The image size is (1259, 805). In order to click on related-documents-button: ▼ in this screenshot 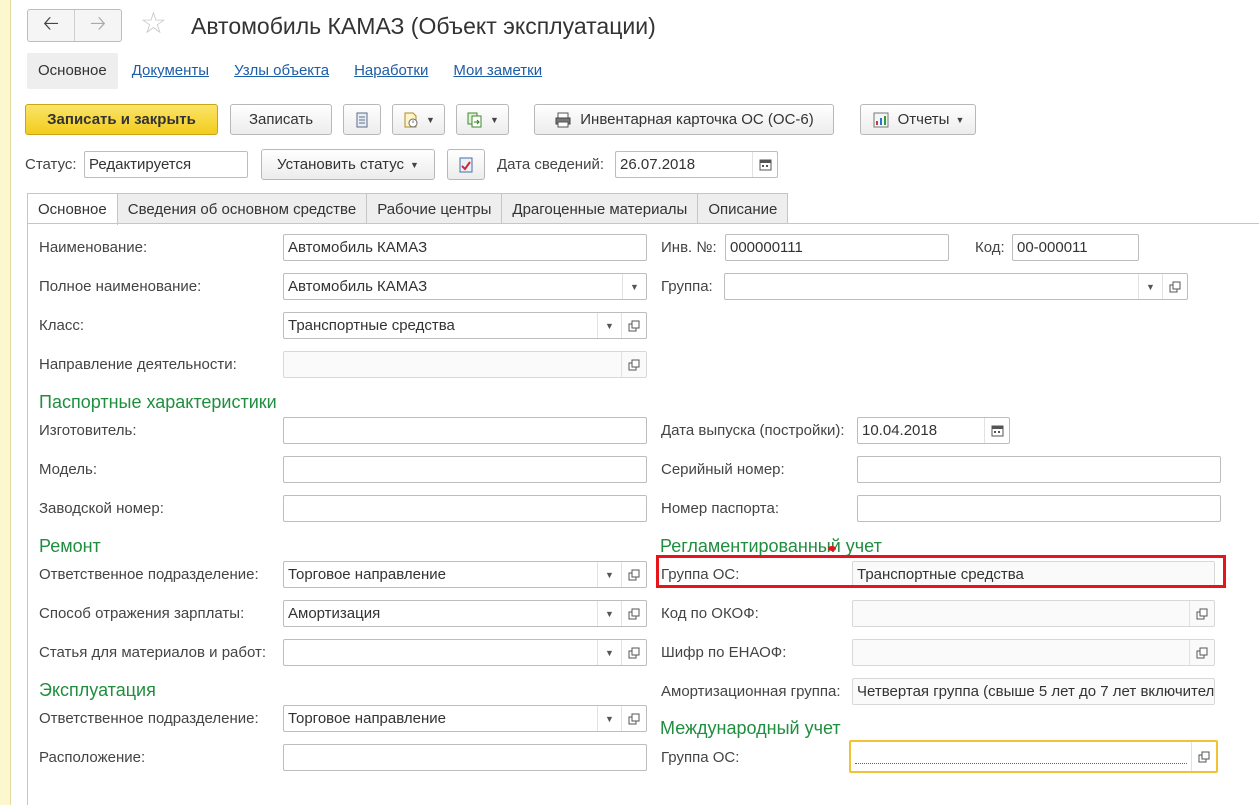, I will do `click(482, 119)`.